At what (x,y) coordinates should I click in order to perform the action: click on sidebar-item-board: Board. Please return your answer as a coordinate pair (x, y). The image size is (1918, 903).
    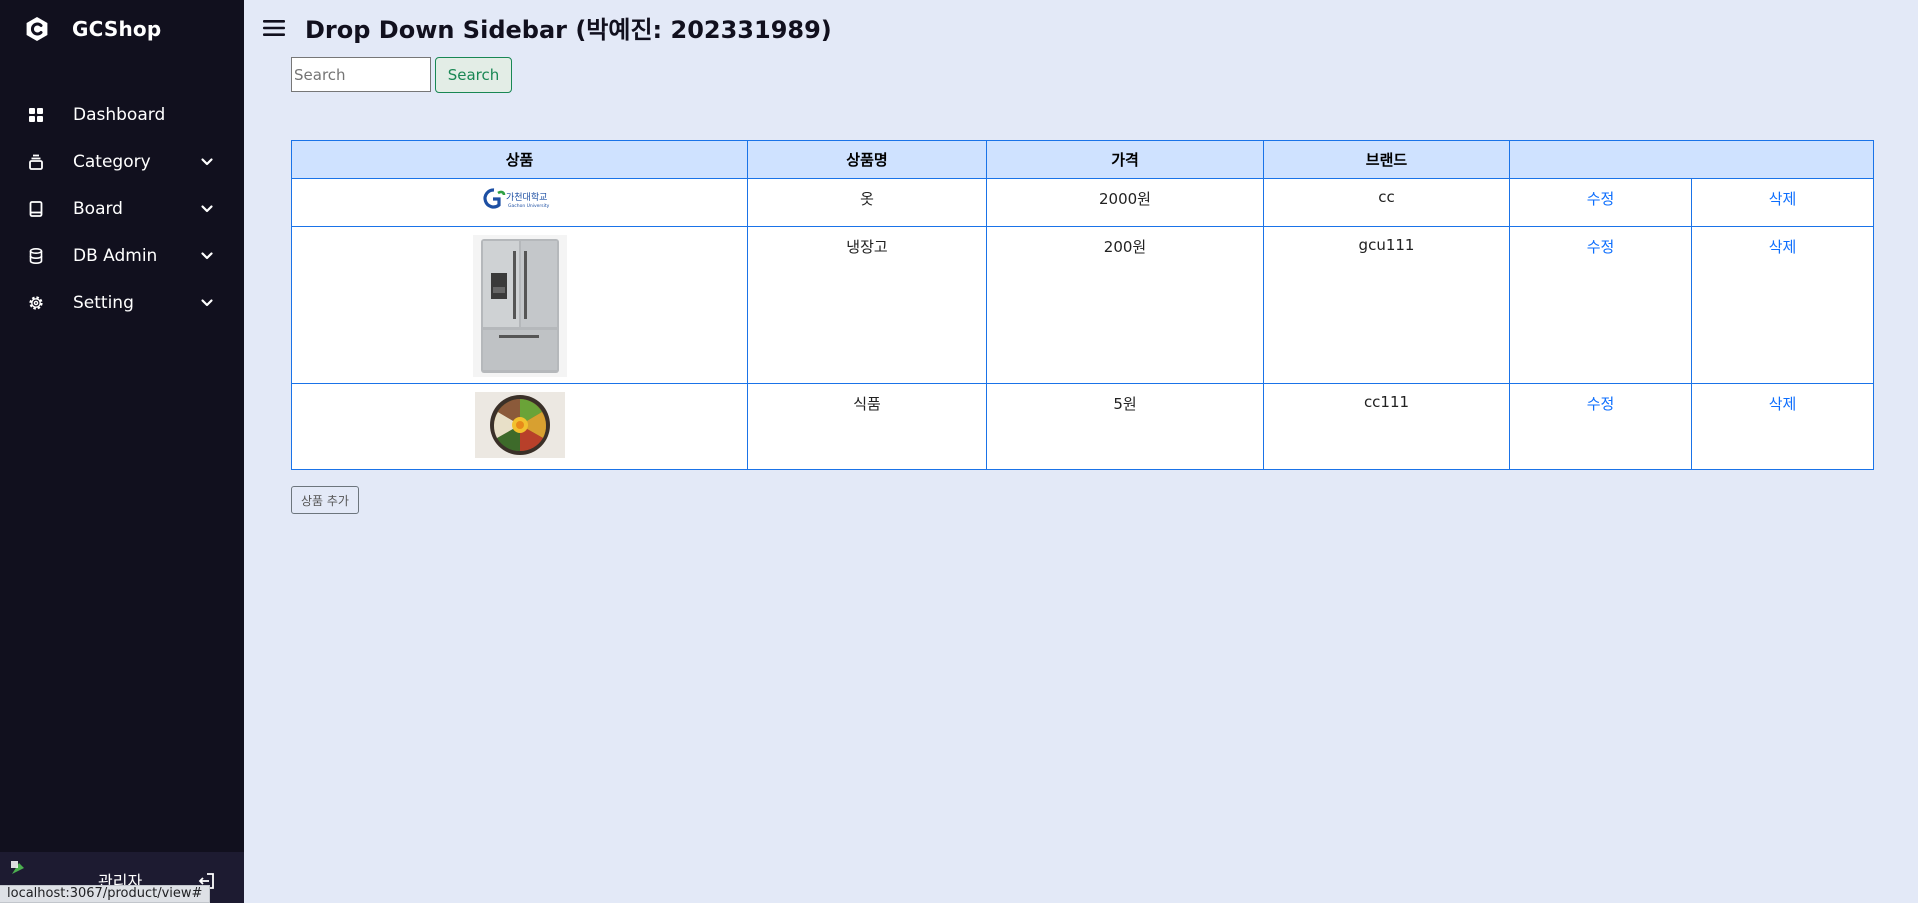
    Looking at the image, I should click on (122, 208).